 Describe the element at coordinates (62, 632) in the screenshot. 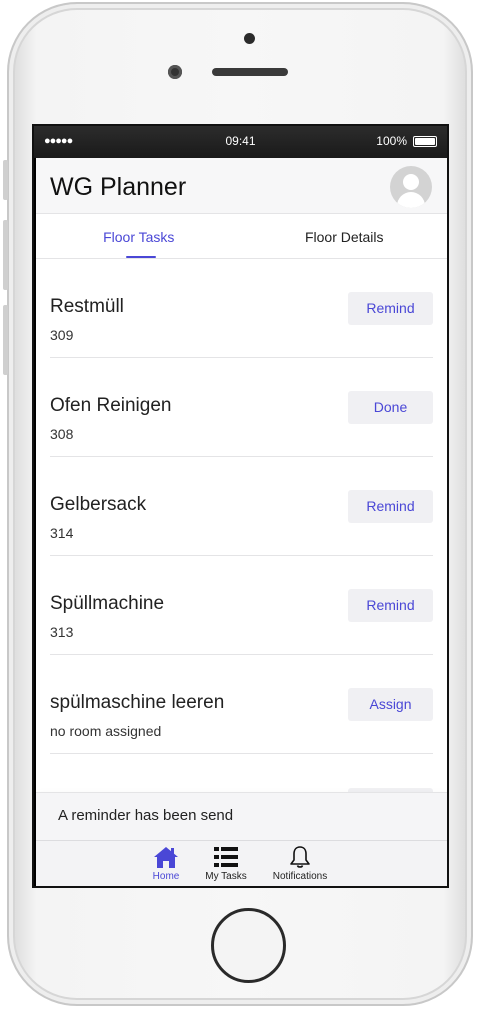

I see `task-room: 313` at that location.